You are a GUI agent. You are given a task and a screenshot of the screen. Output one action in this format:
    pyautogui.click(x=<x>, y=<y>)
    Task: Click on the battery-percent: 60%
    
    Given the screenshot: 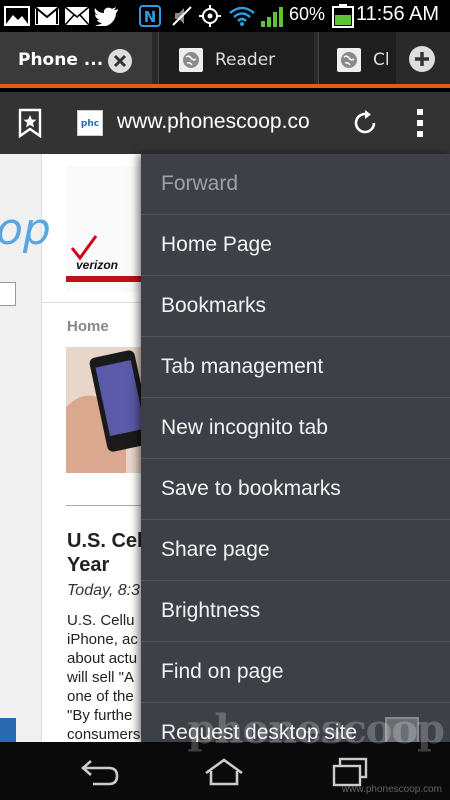 What is the action you would take?
    pyautogui.click(x=307, y=14)
    